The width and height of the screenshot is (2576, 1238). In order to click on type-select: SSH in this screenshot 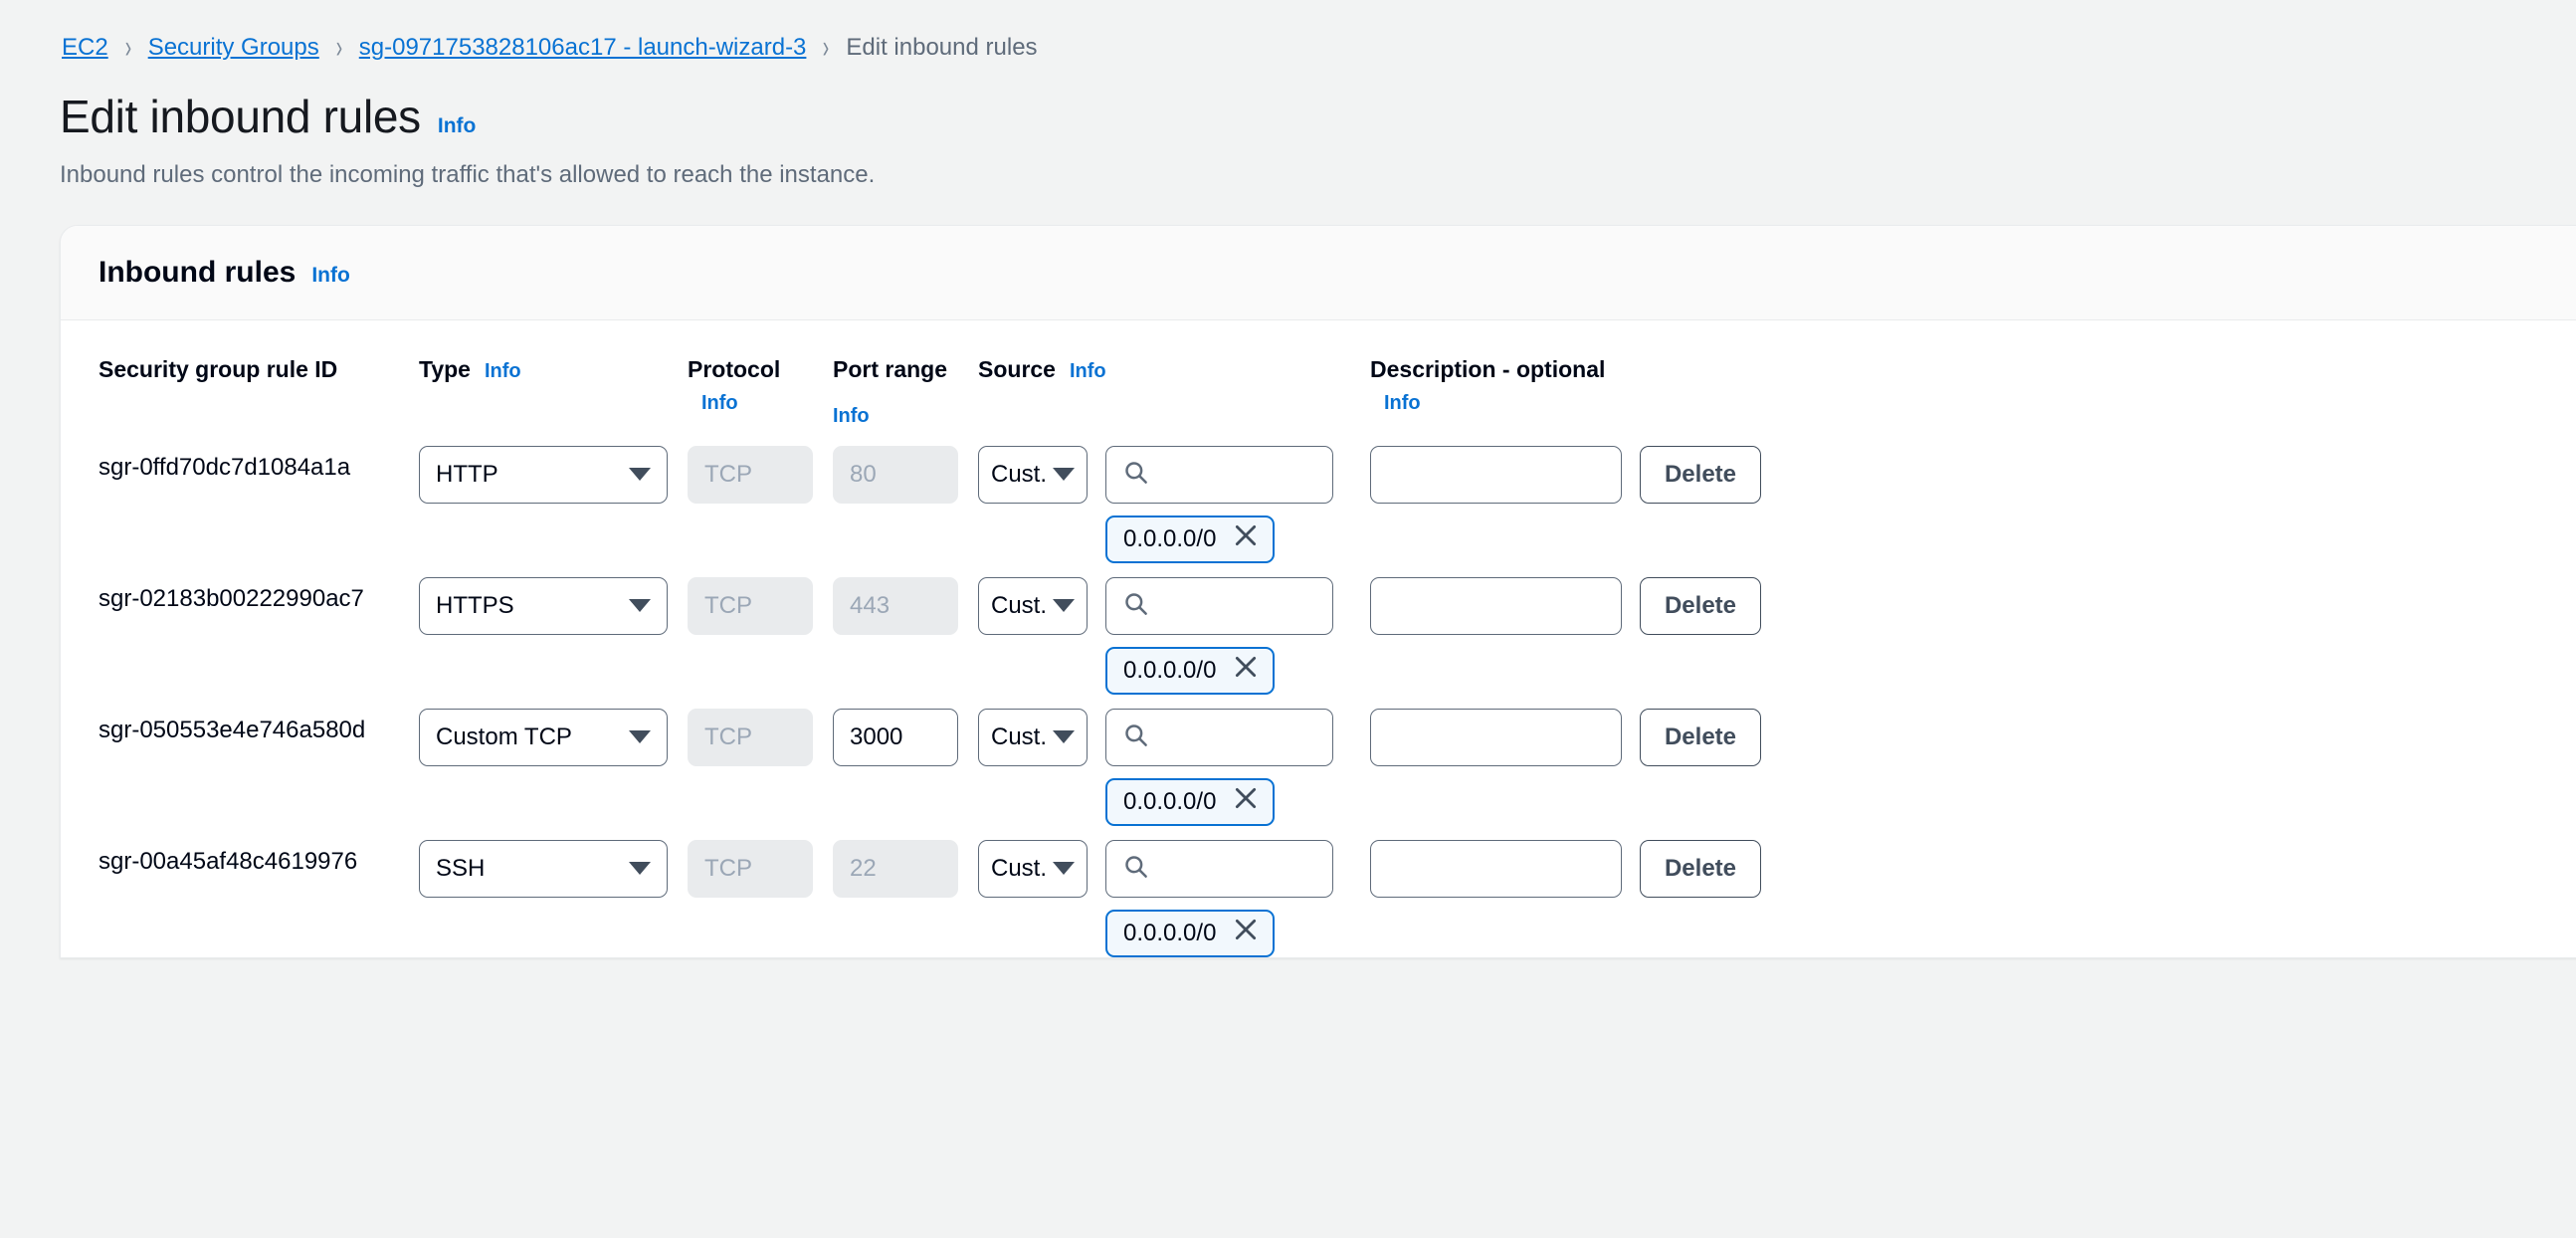, I will do `click(543, 868)`.